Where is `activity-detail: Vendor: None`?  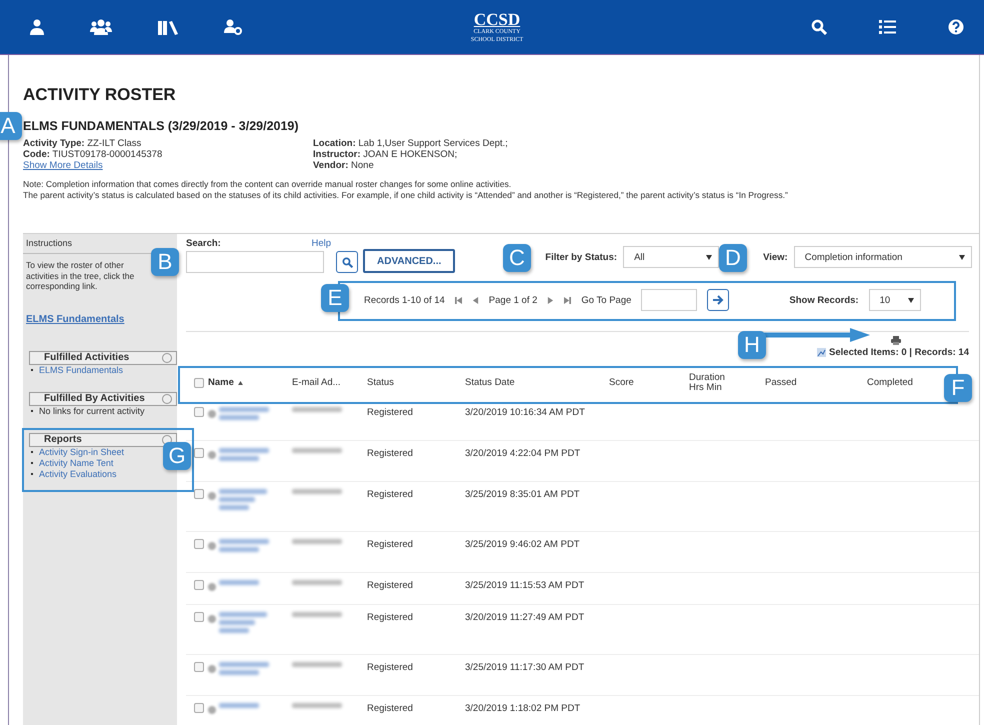
activity-detail: Vendor: None is located at coordinates (344, 165).